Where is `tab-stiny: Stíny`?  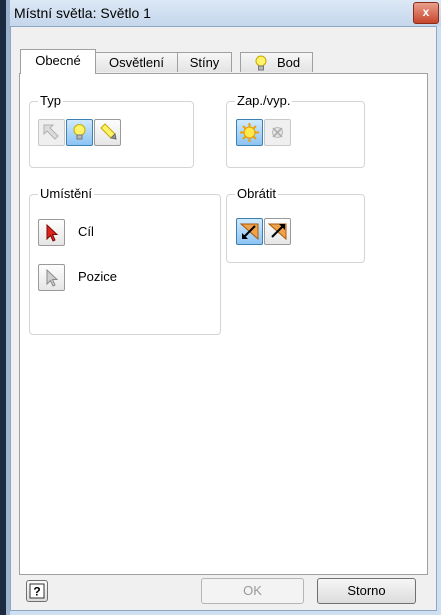
tab-stiny: Stíny is located at coordinates (204, 62).